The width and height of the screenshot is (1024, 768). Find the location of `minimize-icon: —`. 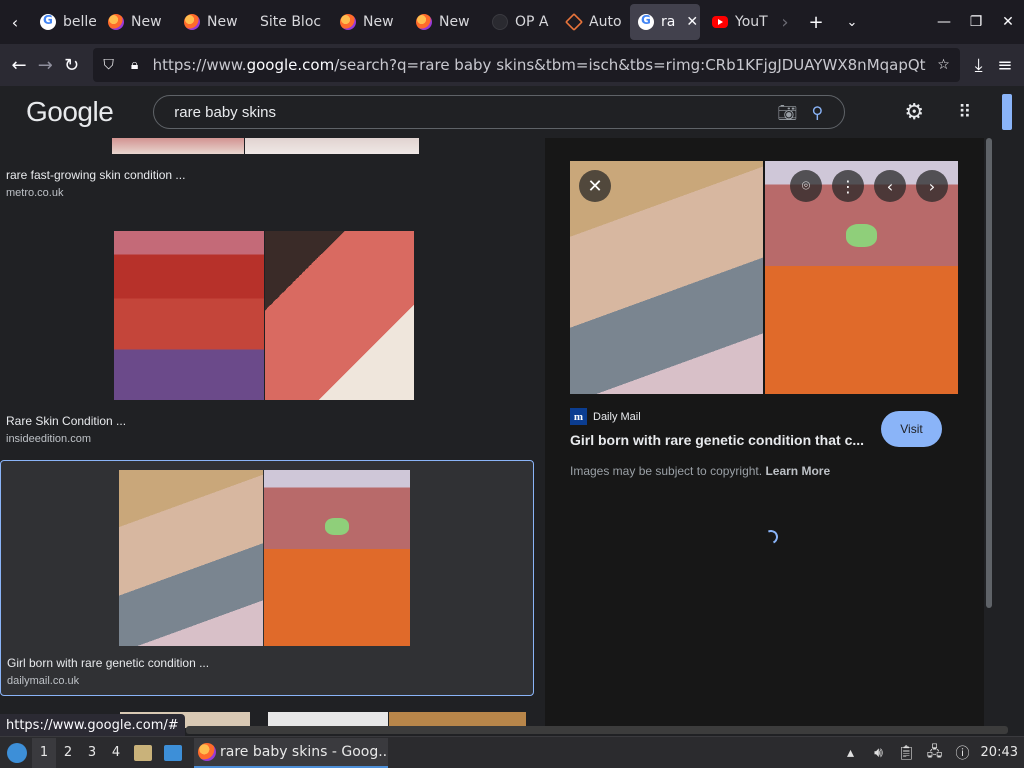

minimize-icon: — is located at coordinates (944, 22).